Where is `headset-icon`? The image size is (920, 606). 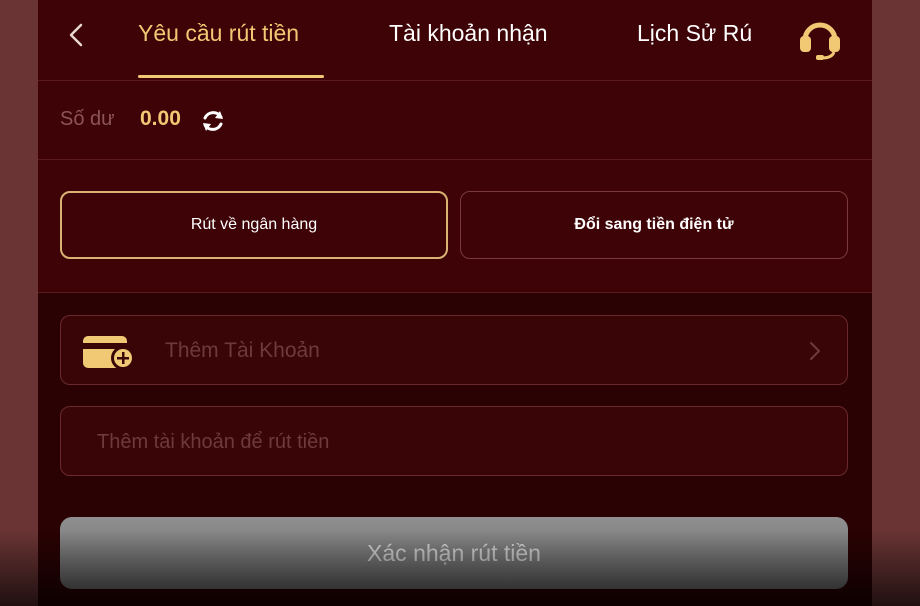 headset-icon is located at coordinates (820, 38).